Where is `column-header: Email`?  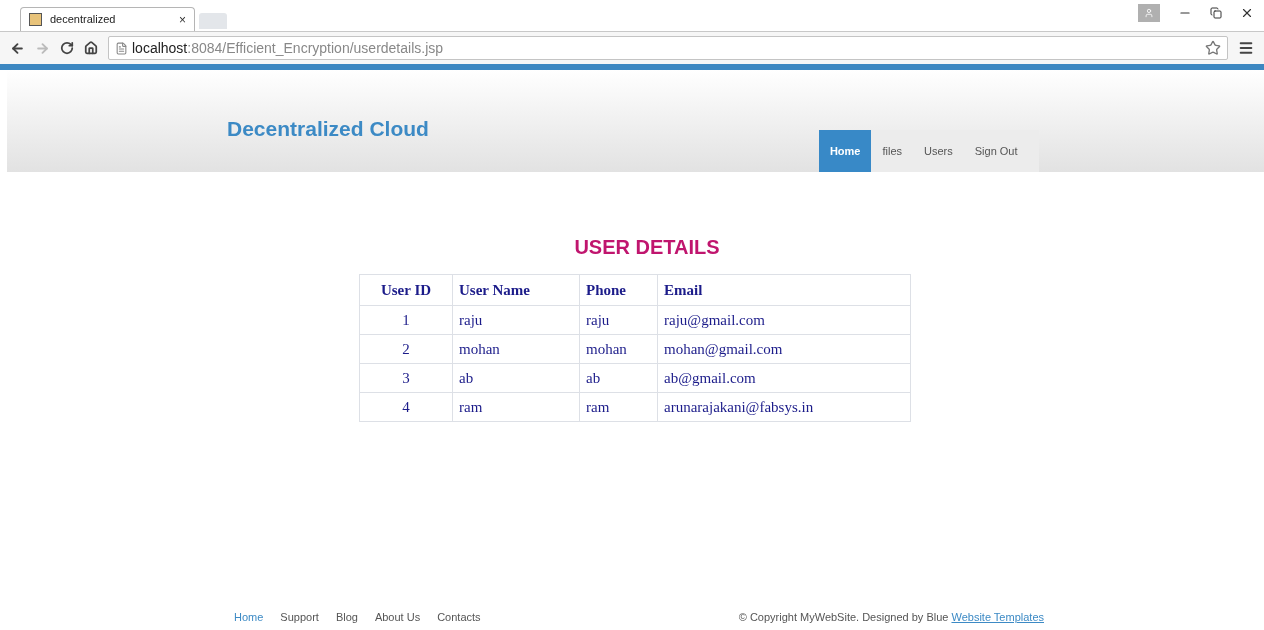
column-header: Email is located at coordinates (784, 290).